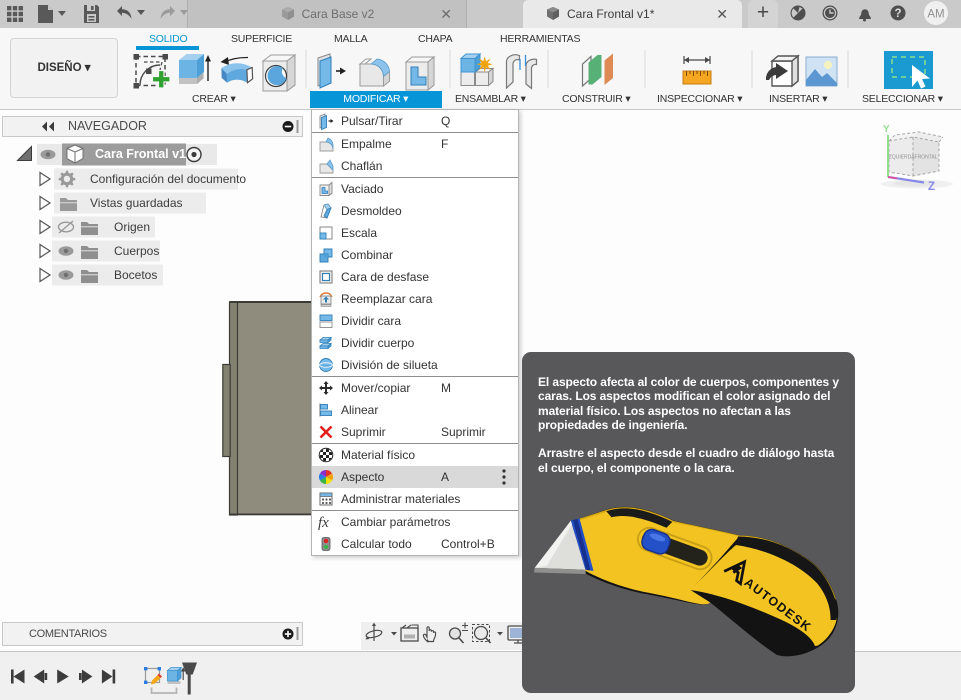  I want to click on svg-text: Z, so click(931, 187).